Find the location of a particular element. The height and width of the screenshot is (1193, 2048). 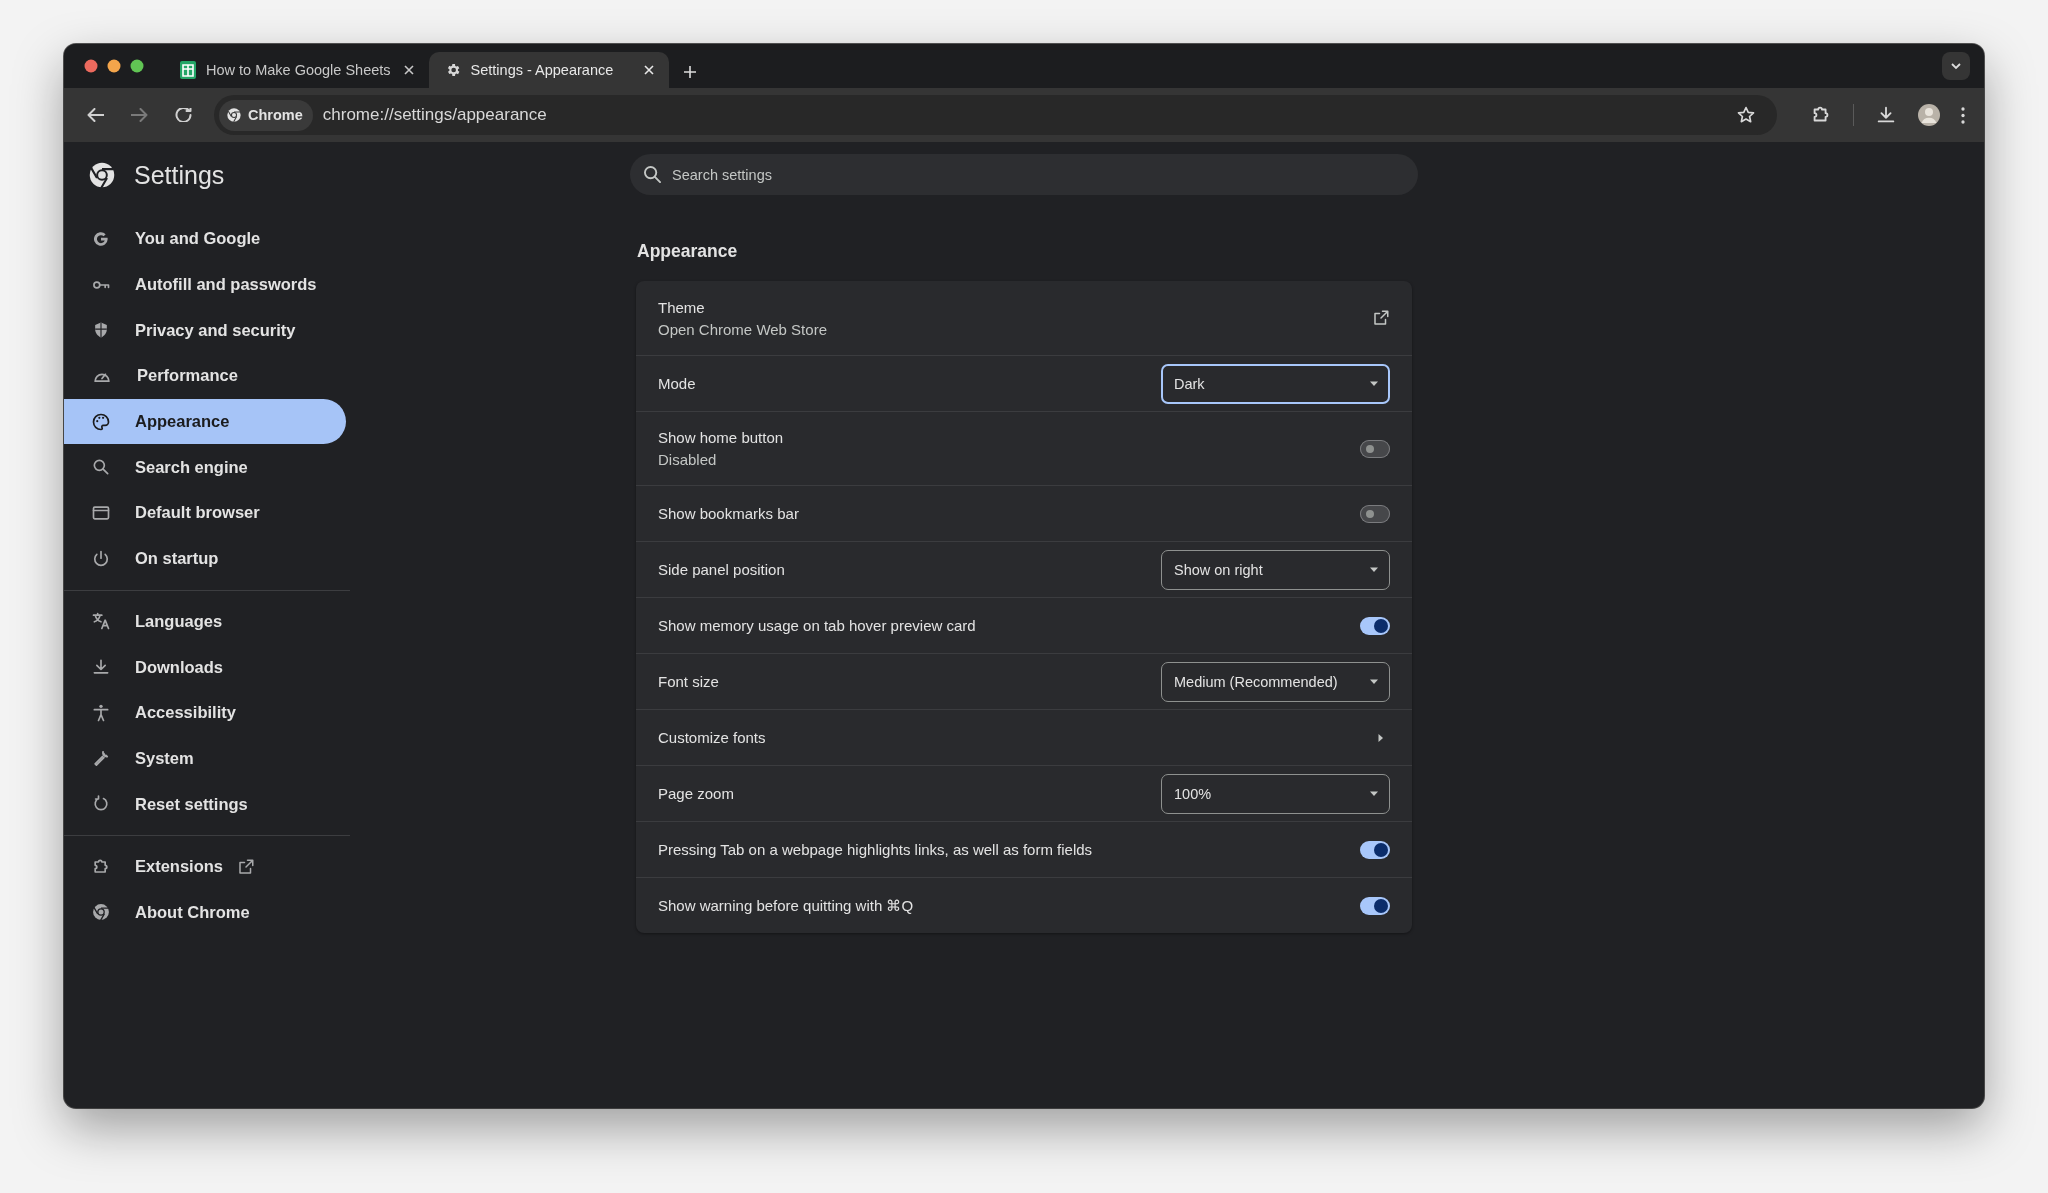

forward-icon is located at coordinates (139, 115).